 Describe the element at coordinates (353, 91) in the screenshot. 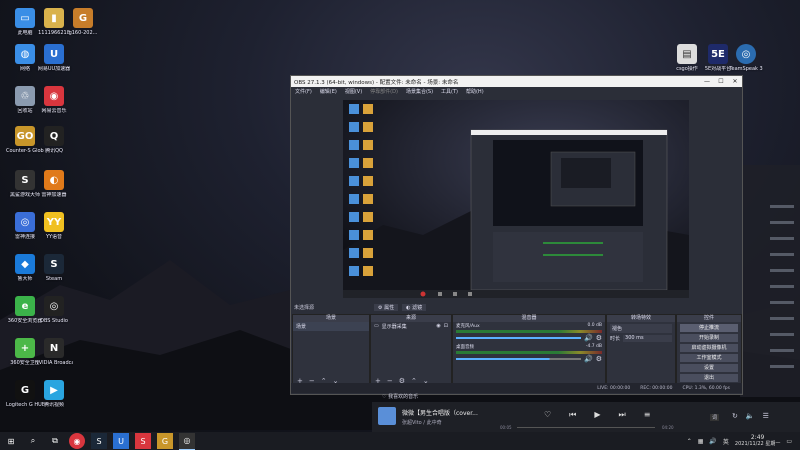

I see `menu-view: 视图(V)` at that location.